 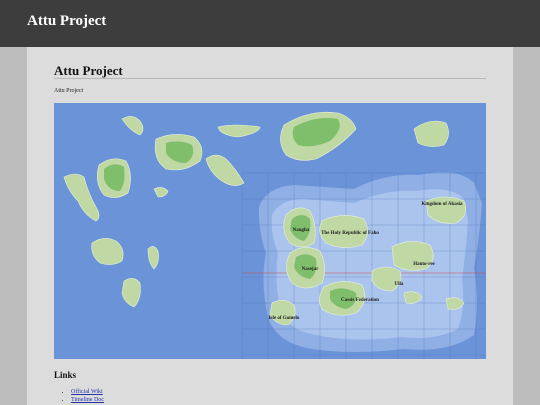 I want to click on links-heading: Links, so click(x=65, y=375).